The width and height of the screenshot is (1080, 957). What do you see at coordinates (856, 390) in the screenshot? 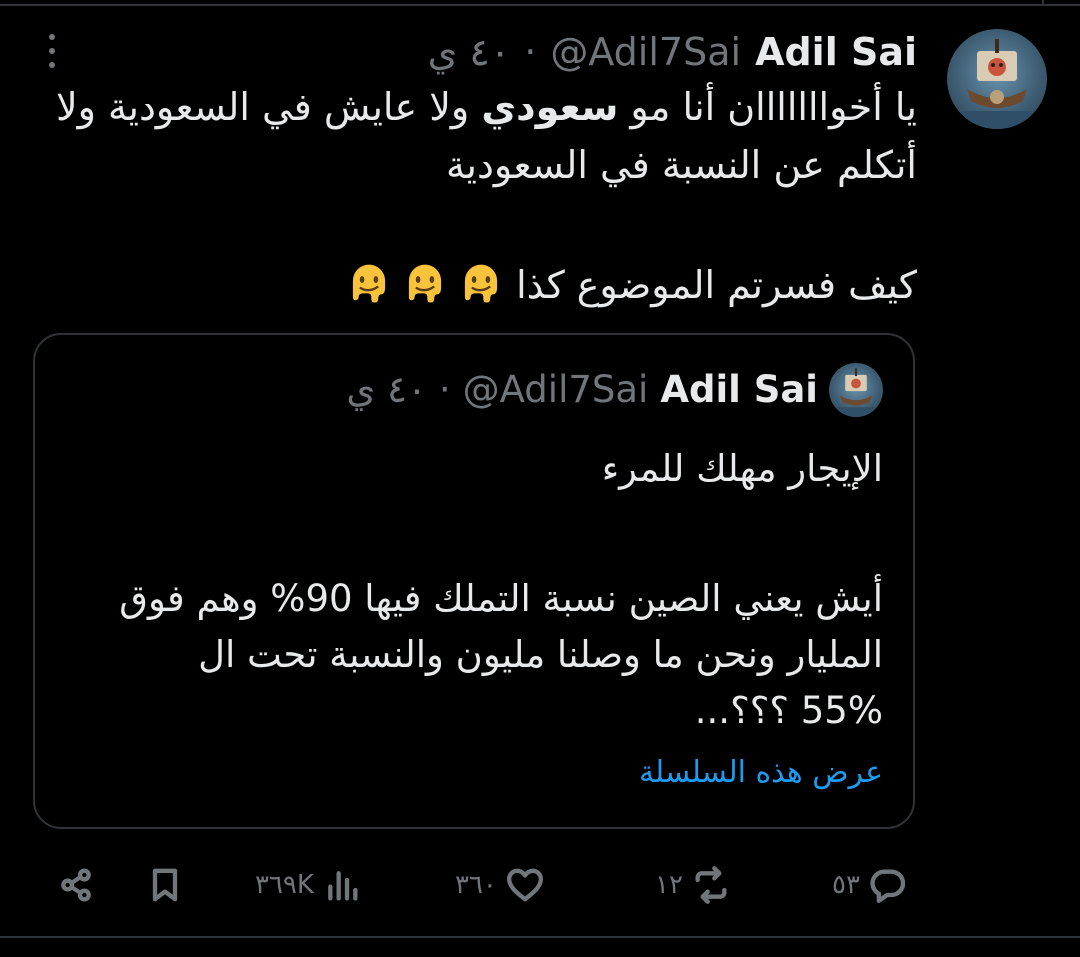
I see `quoted-avatar` at bounding box center [856, 390].